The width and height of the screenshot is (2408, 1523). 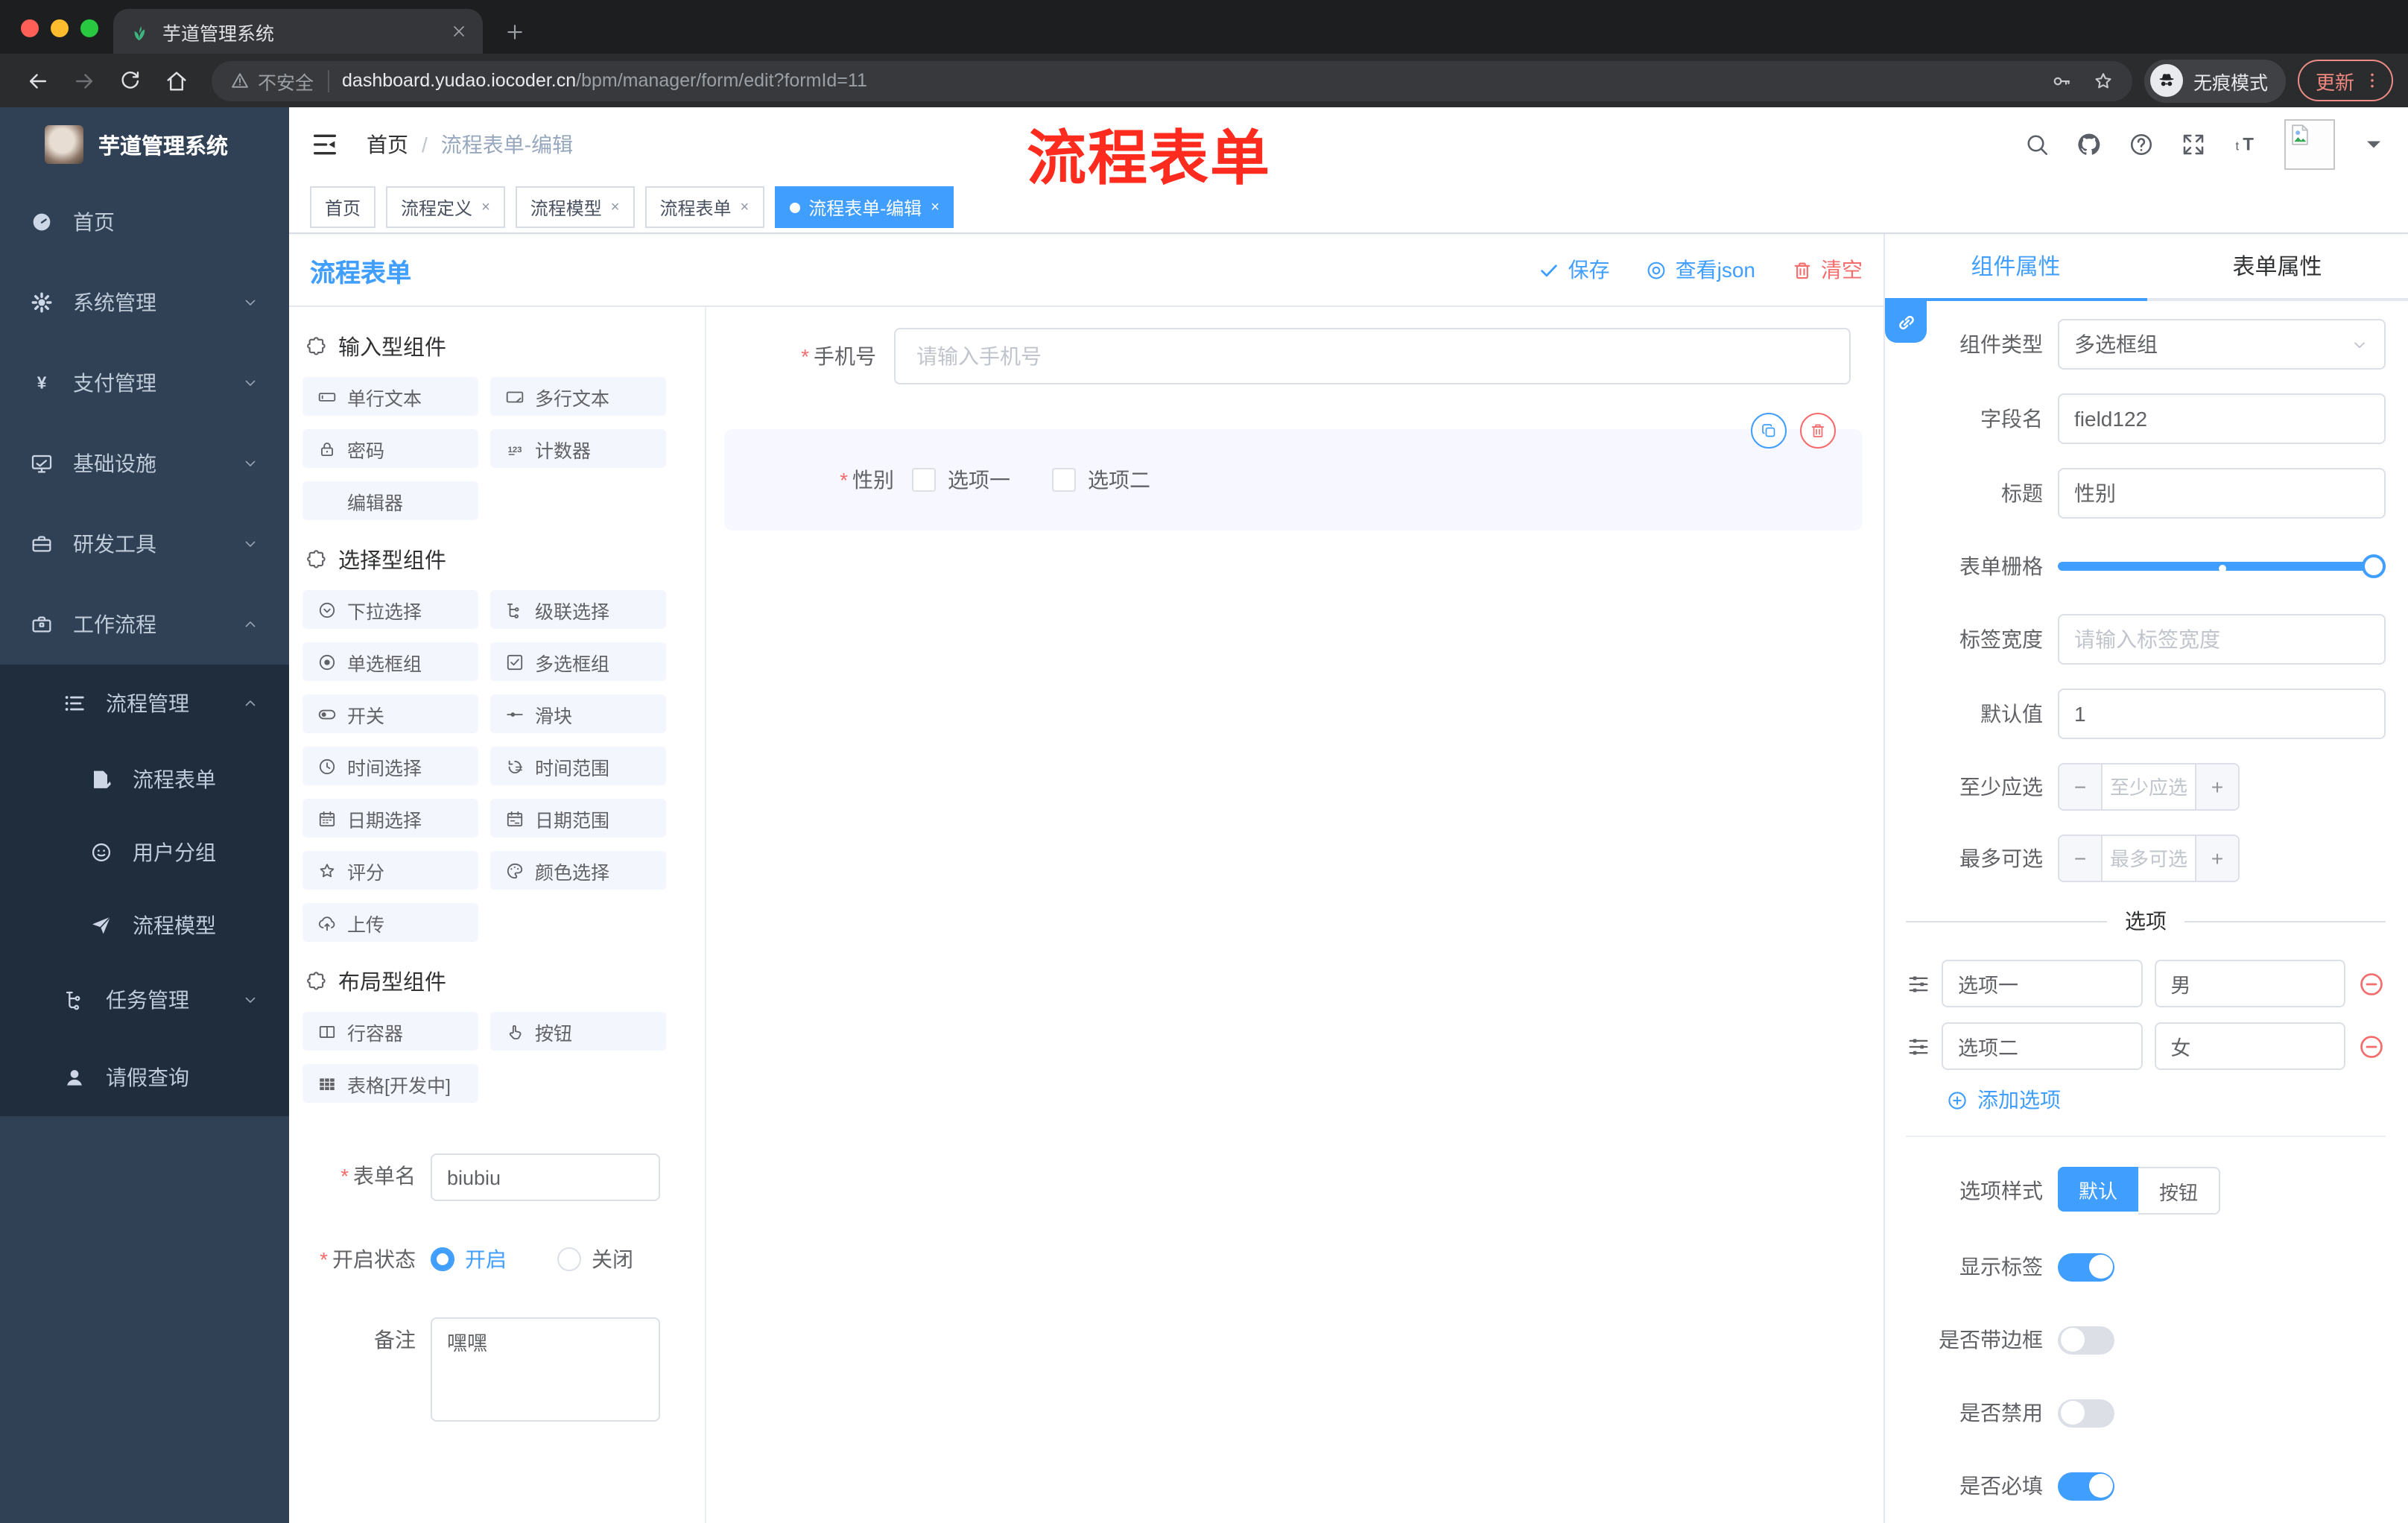 What do you see at coordinates (2089, 144) in the screenshot?
I see `github-icon` at bounding box center [2089, 144].